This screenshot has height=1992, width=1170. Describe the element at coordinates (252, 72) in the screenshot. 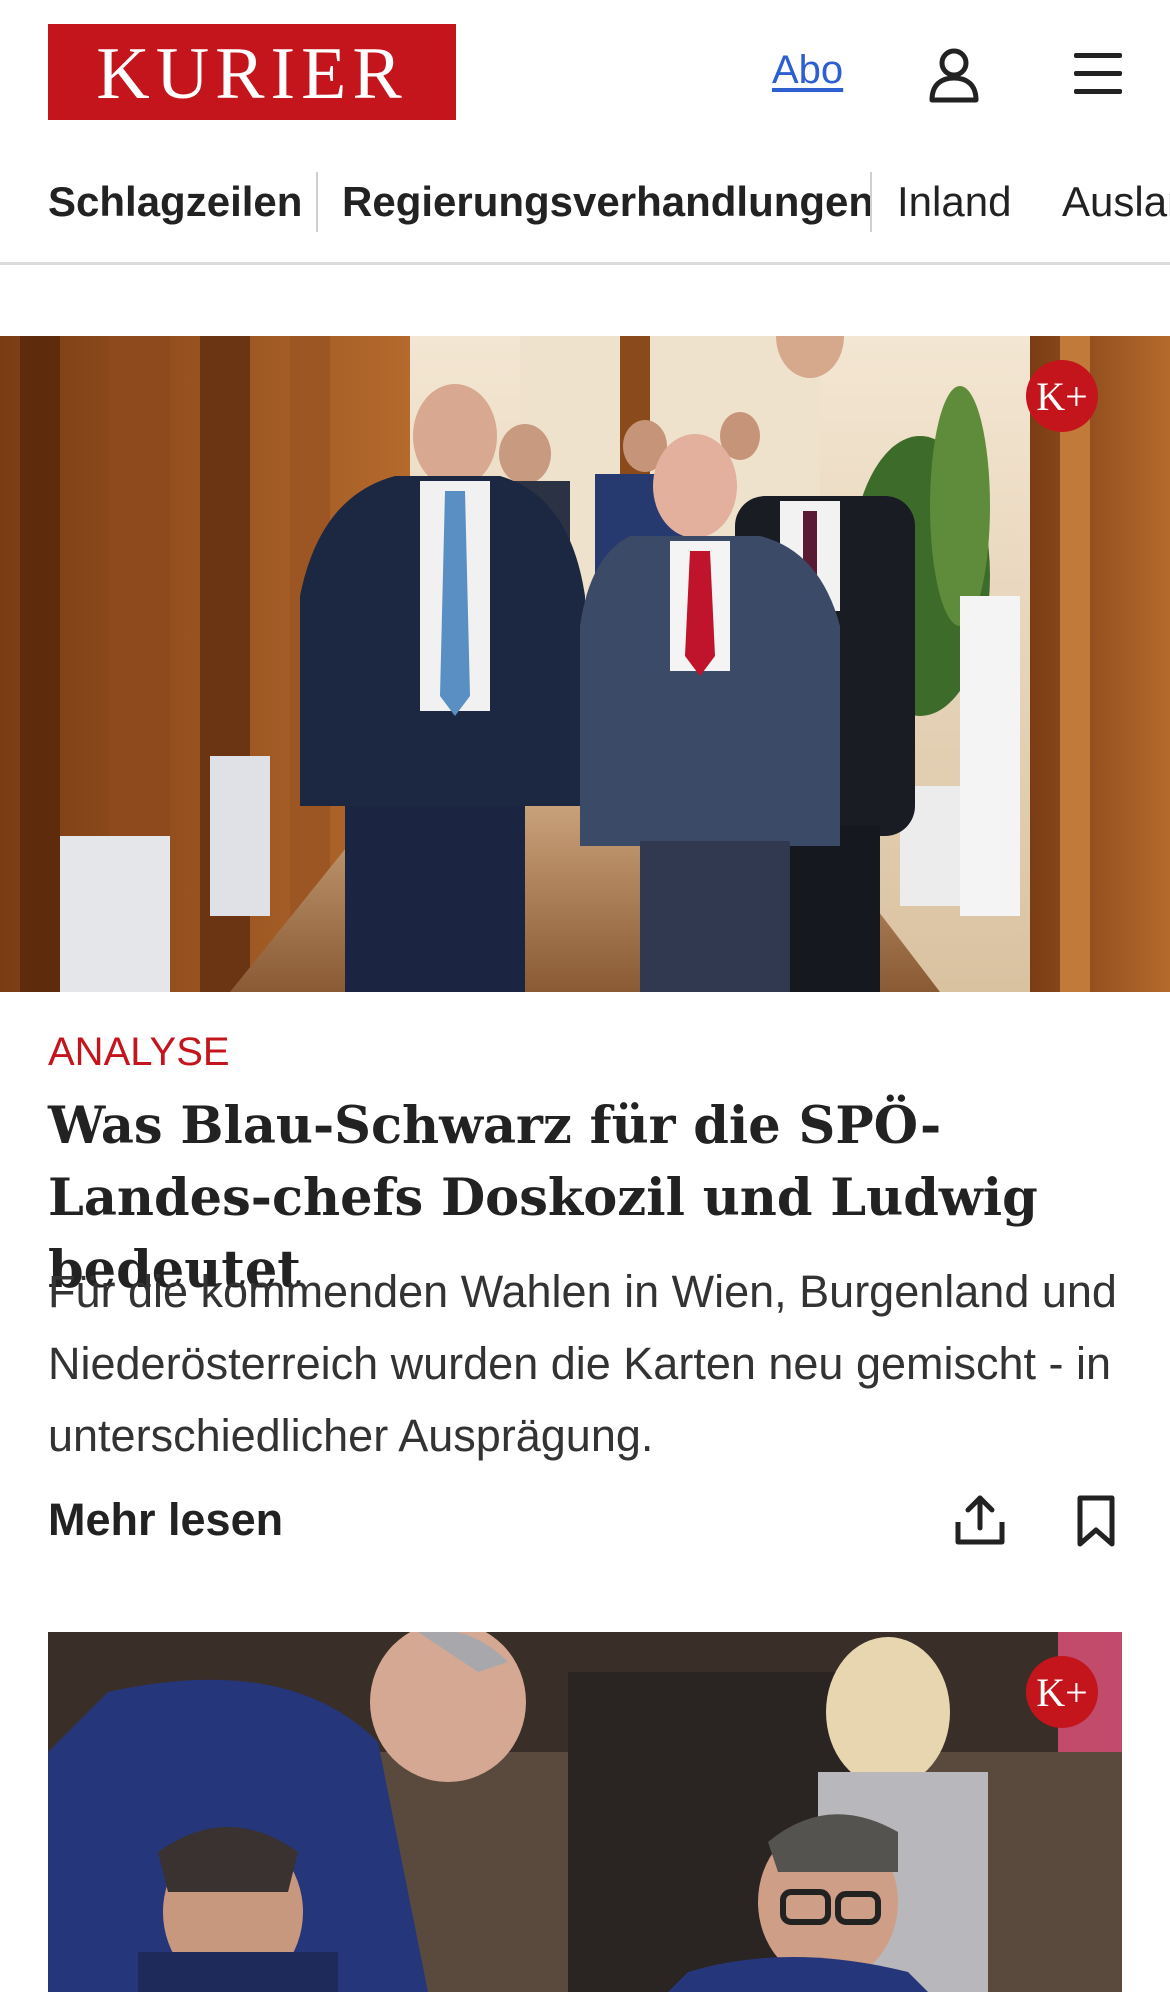

I see `kurier-logo: KURIER` at that location.